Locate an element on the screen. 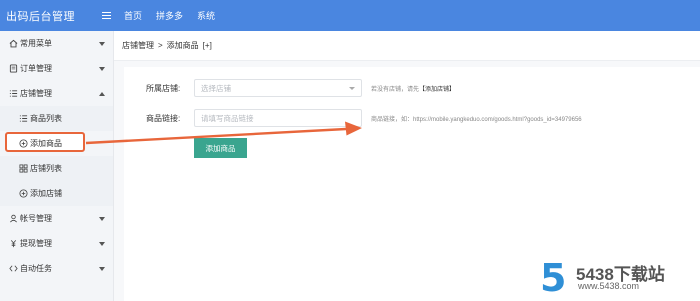 The width and height of the screenshot is (700, 301). sidebar-item-common-menu: 常用菜单 is located at coordinates (56, 43).